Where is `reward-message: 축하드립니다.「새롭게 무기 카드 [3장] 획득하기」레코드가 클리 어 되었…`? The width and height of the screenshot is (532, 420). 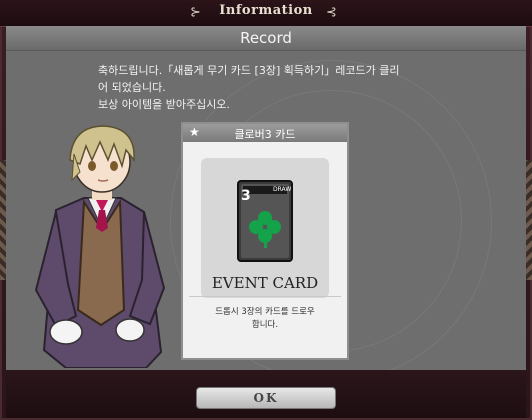
reward-message: 축하드립니다.「새롭게 무기 카드 [3장] 획득하기」레코드가 클리 어 되었… is located at coordinates (288, 87).